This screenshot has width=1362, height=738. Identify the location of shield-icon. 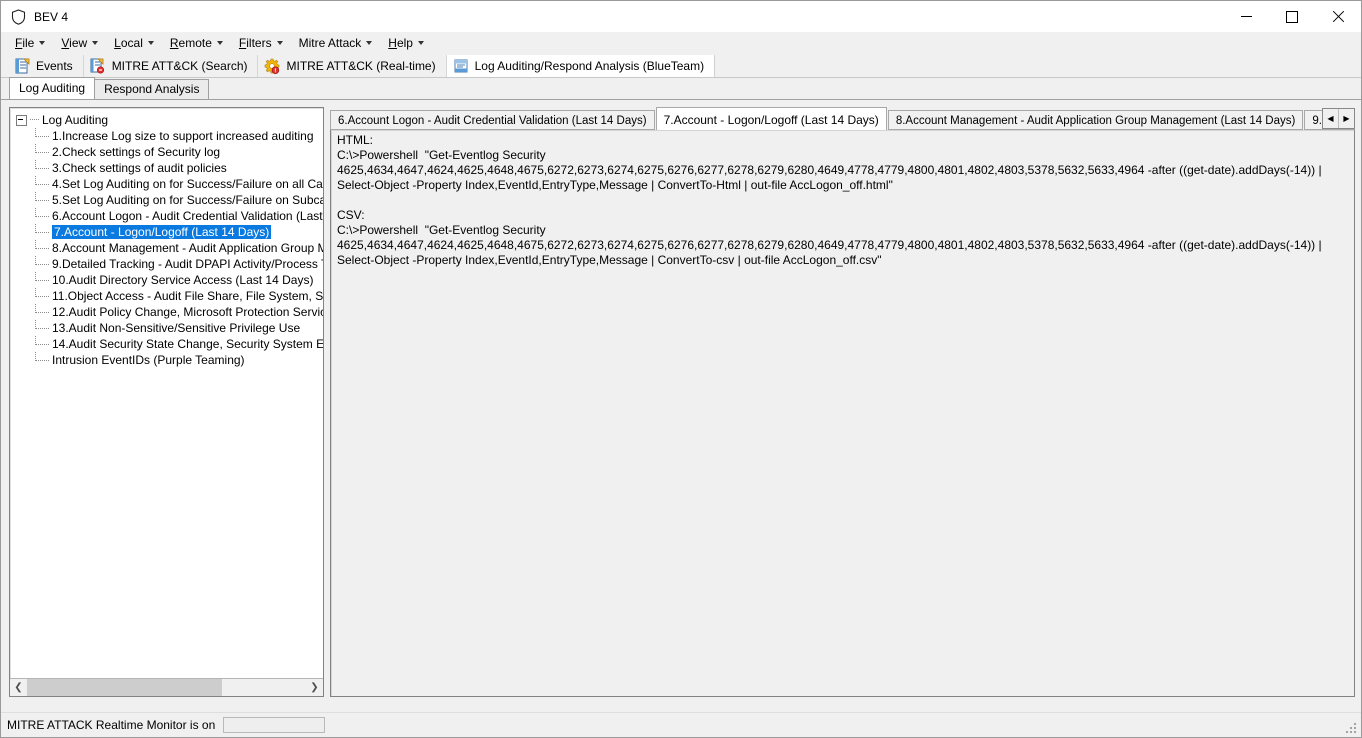
(18, 16).